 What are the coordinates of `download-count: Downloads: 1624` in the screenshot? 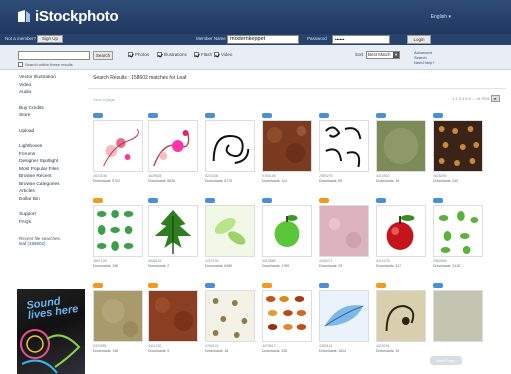 It's located at (333, 351).